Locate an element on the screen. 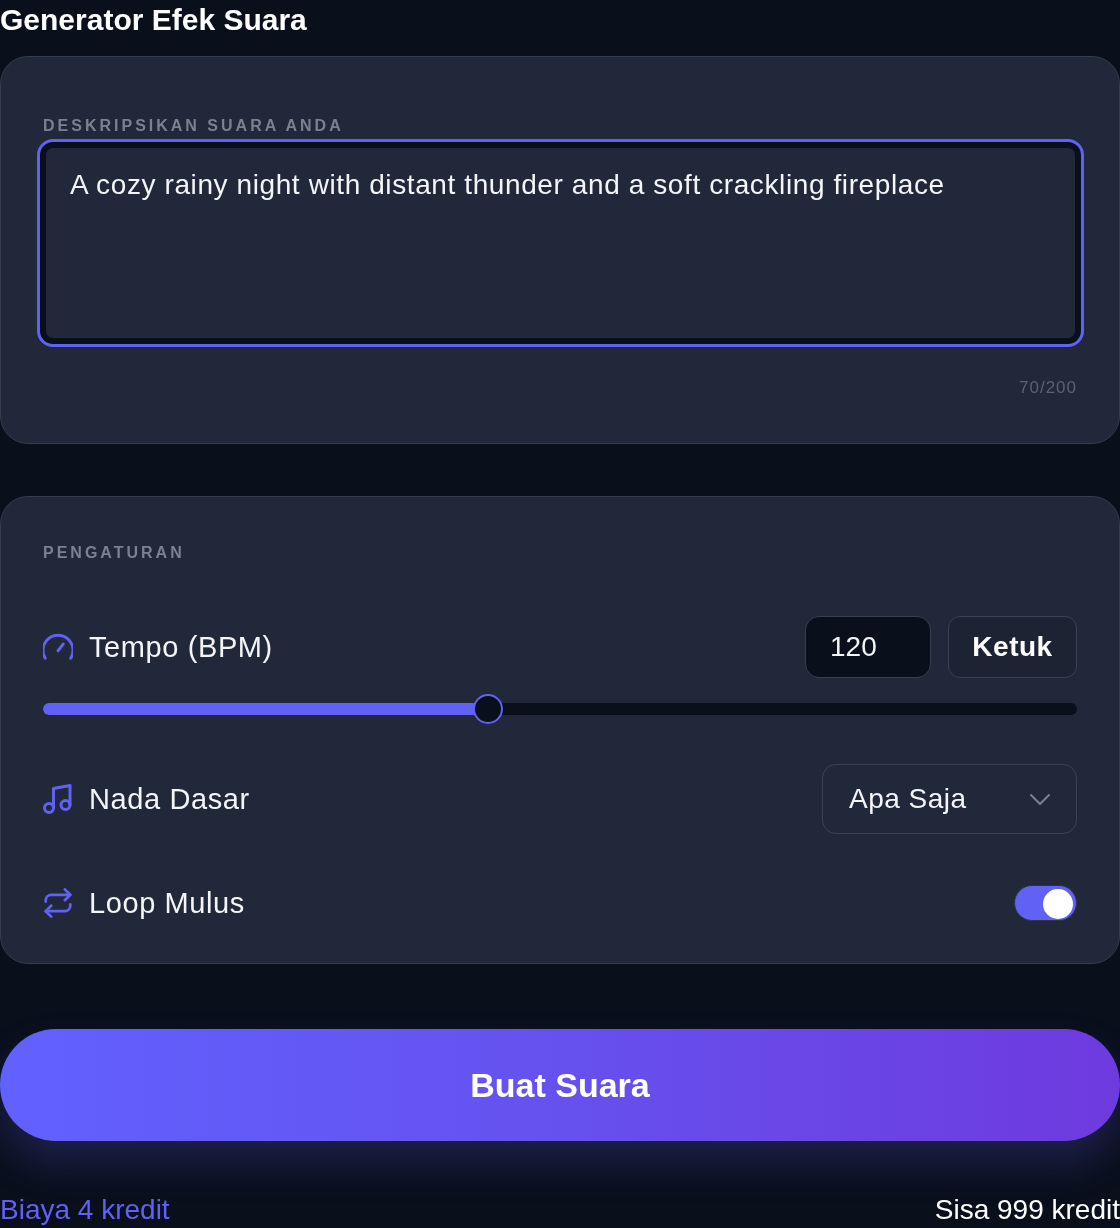 This screenshot has height=1228, width=1120. tempo-slider is located at coordinates (560, 709).